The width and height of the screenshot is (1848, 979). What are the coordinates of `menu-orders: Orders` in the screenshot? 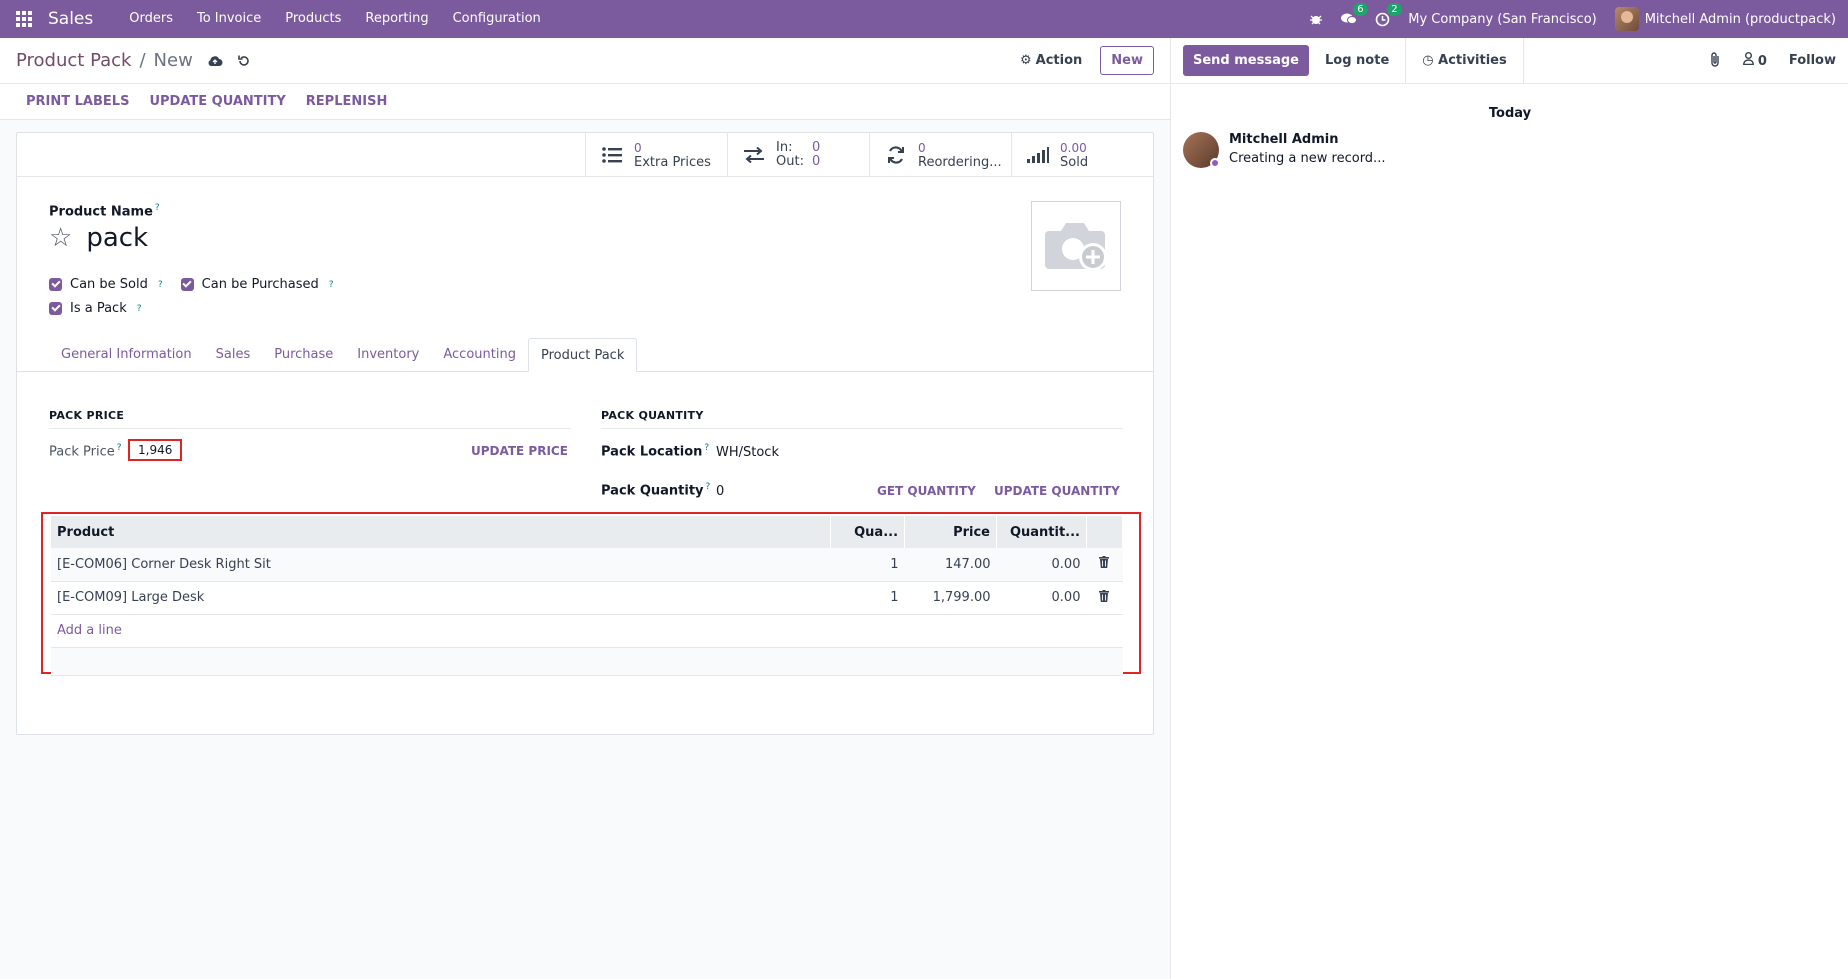 It's located at (151, 19).